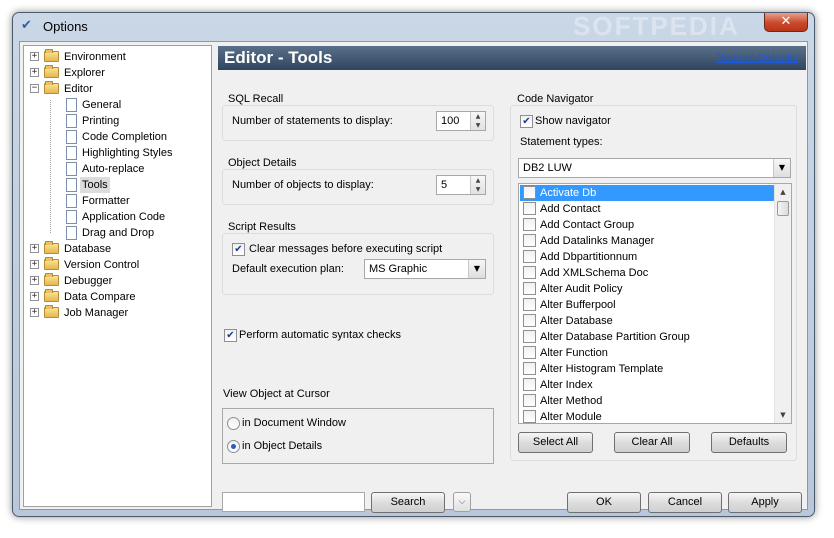 Image resolution: width=834 pixels, height=538 pixels. I want to click on list-item: Alter Function, so click(647, 353).